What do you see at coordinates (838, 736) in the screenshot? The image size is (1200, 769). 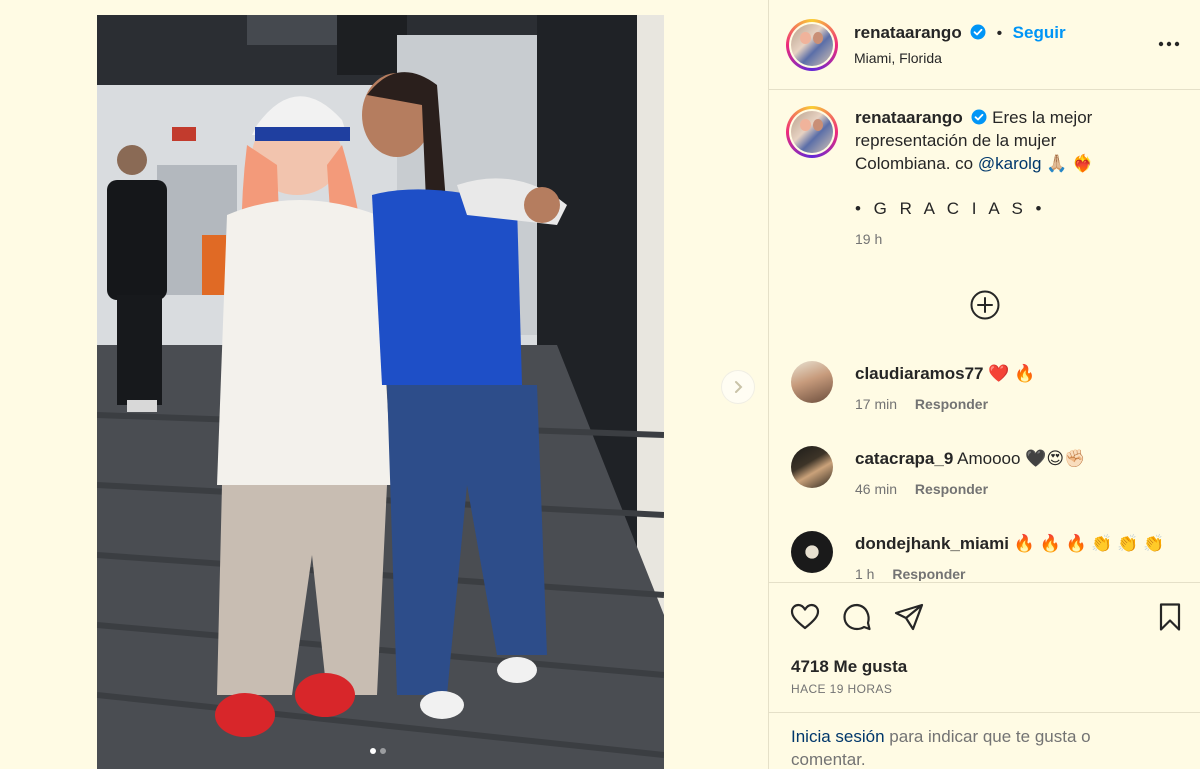 I see `login-link: Inicia sesión` at bounding box center [838, 736].